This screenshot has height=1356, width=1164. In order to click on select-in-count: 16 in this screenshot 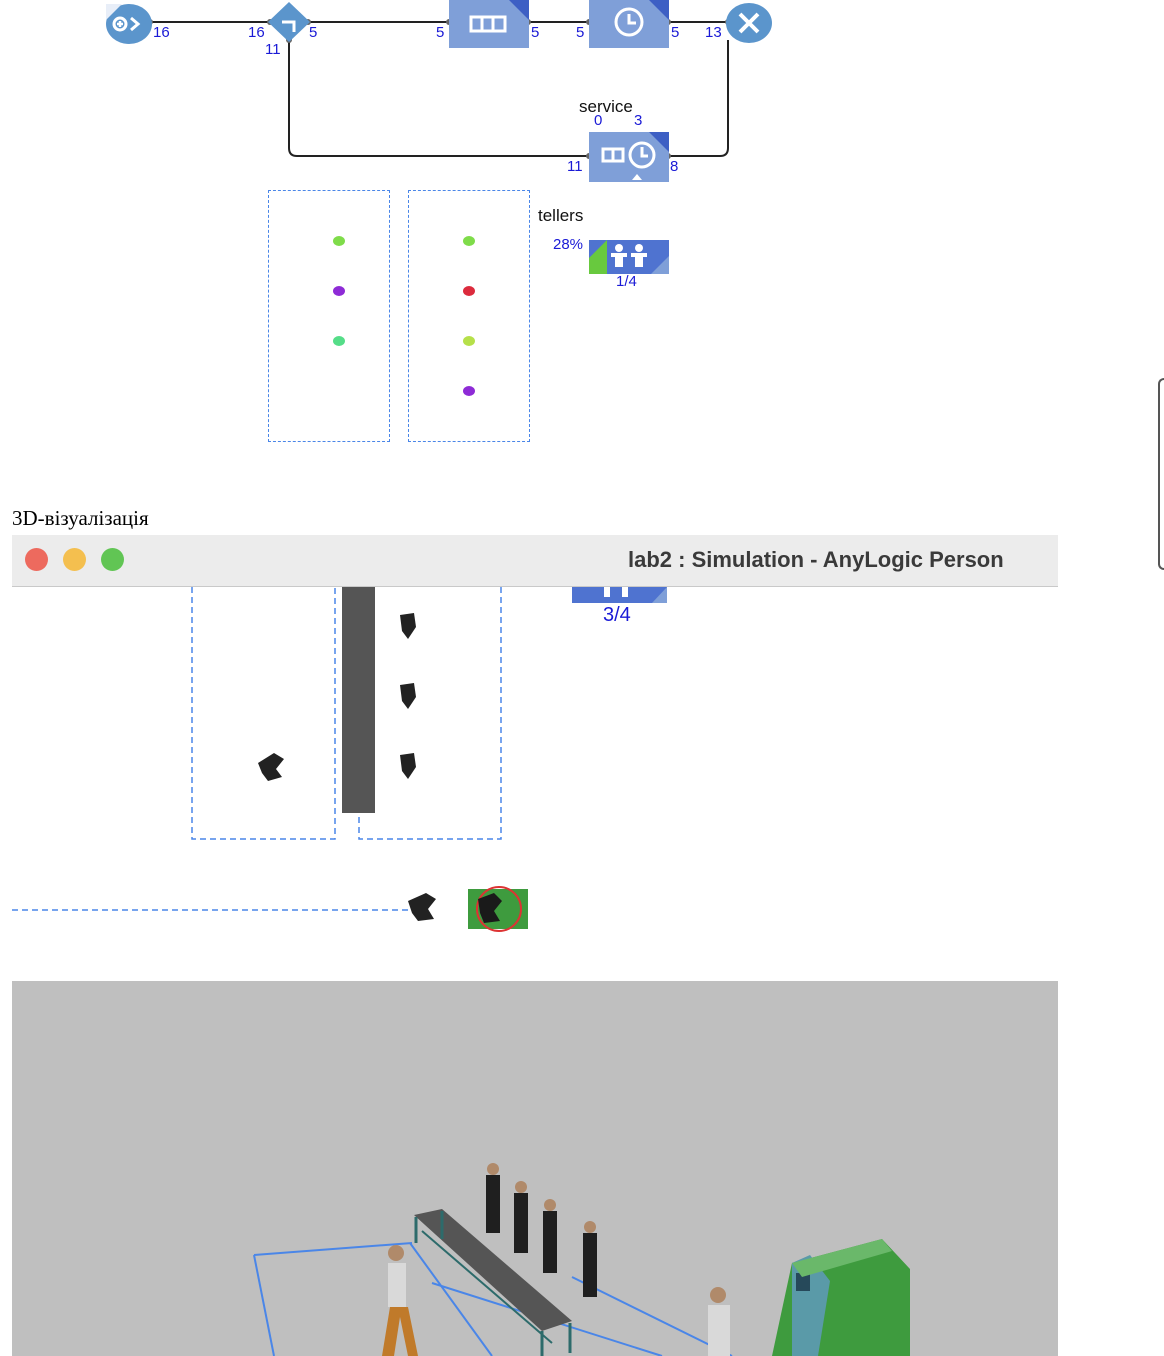, I will do `click(256, 32)`.